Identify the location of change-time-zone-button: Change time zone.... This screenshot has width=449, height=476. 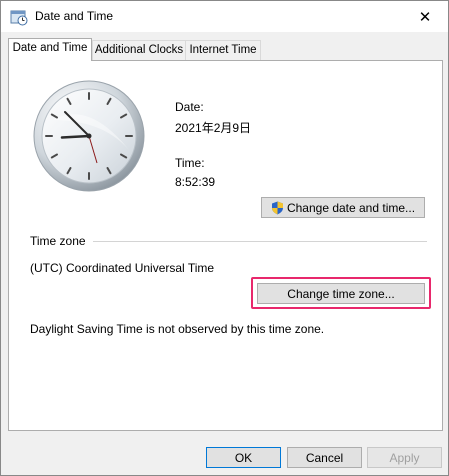
(341, 293).